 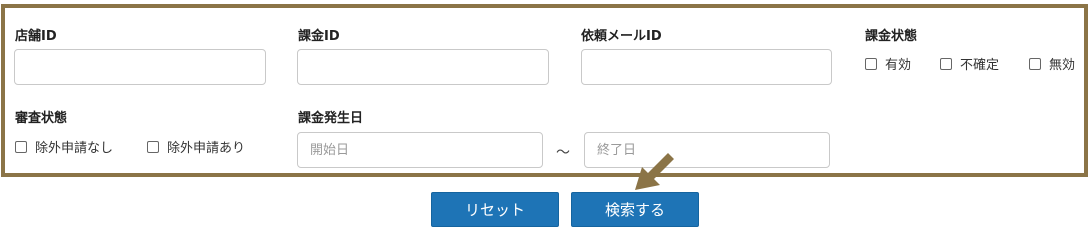 I want to click on review-status-exclusion-checkbox: 除外申請あり, so click(x=196, y=146).